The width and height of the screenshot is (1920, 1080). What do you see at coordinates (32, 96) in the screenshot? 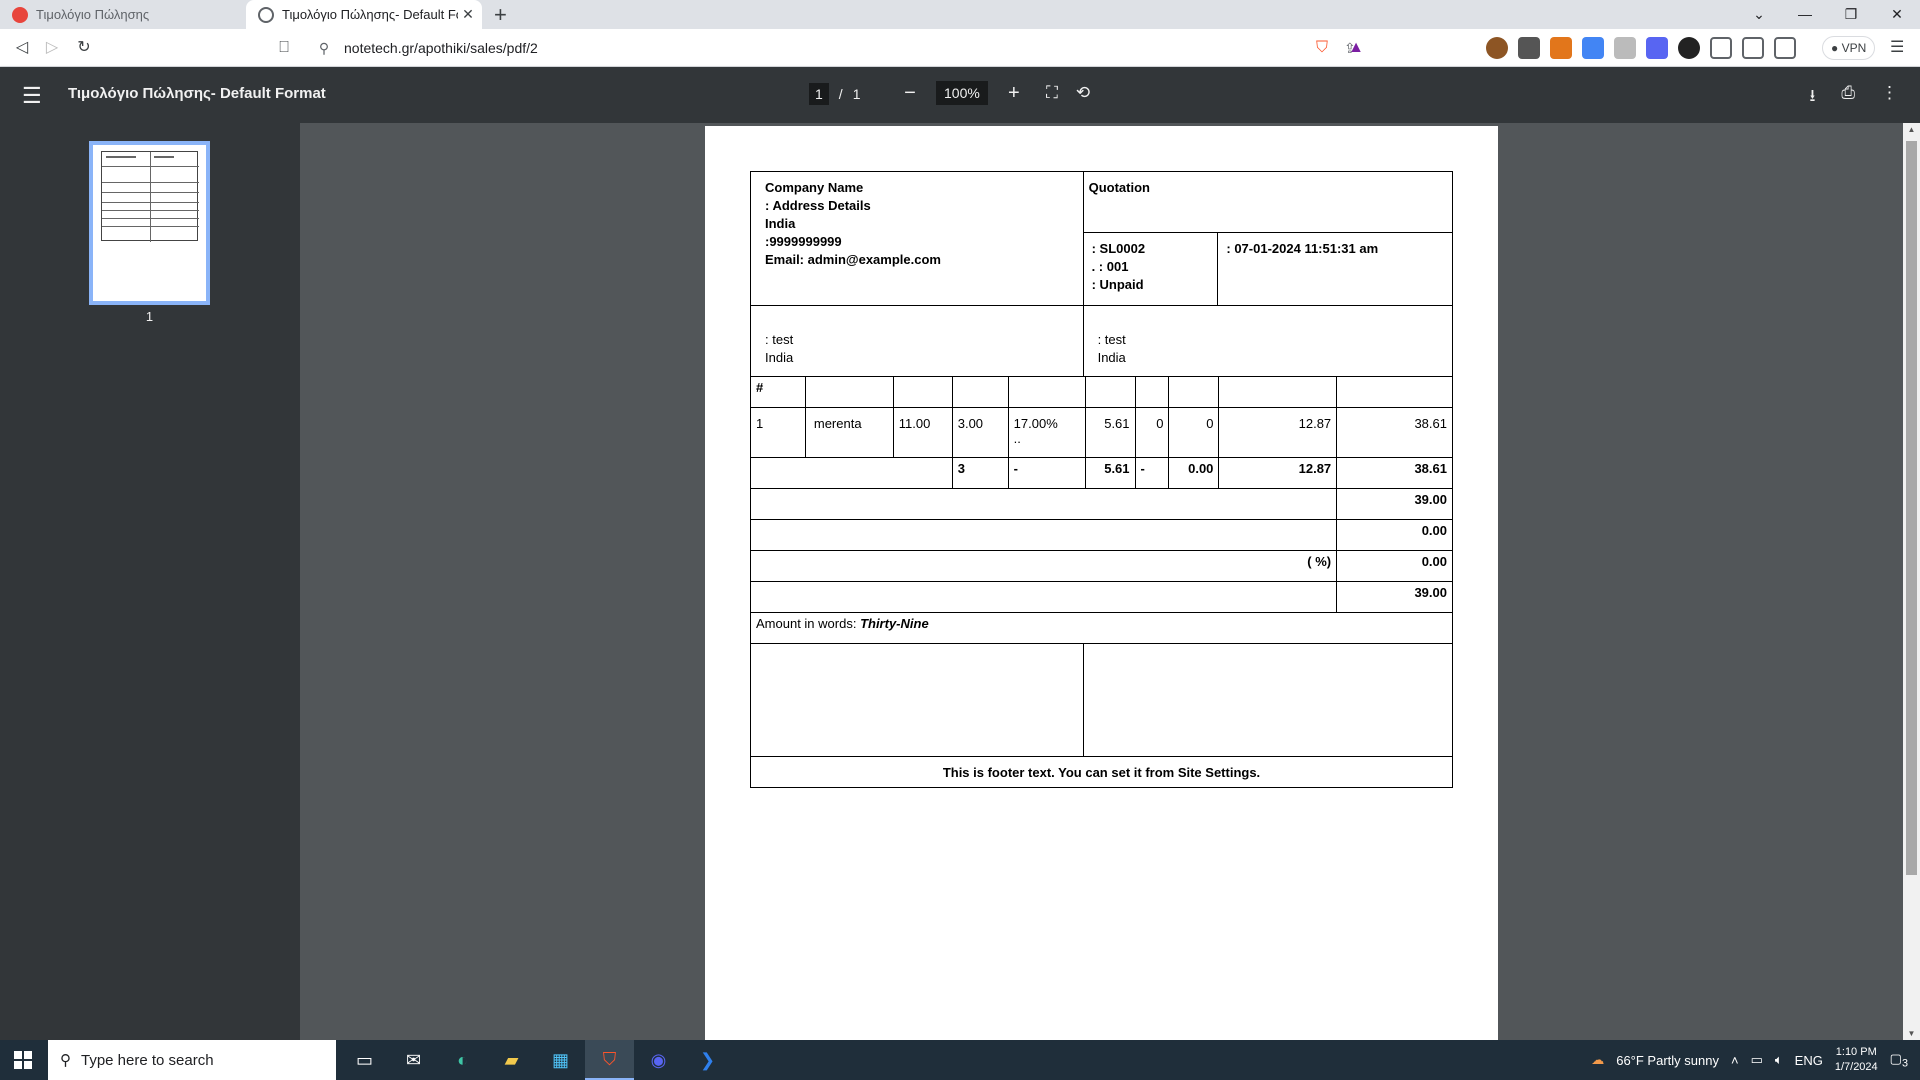
I see `menu-icon: ☰` at bounding box center [32, 96].